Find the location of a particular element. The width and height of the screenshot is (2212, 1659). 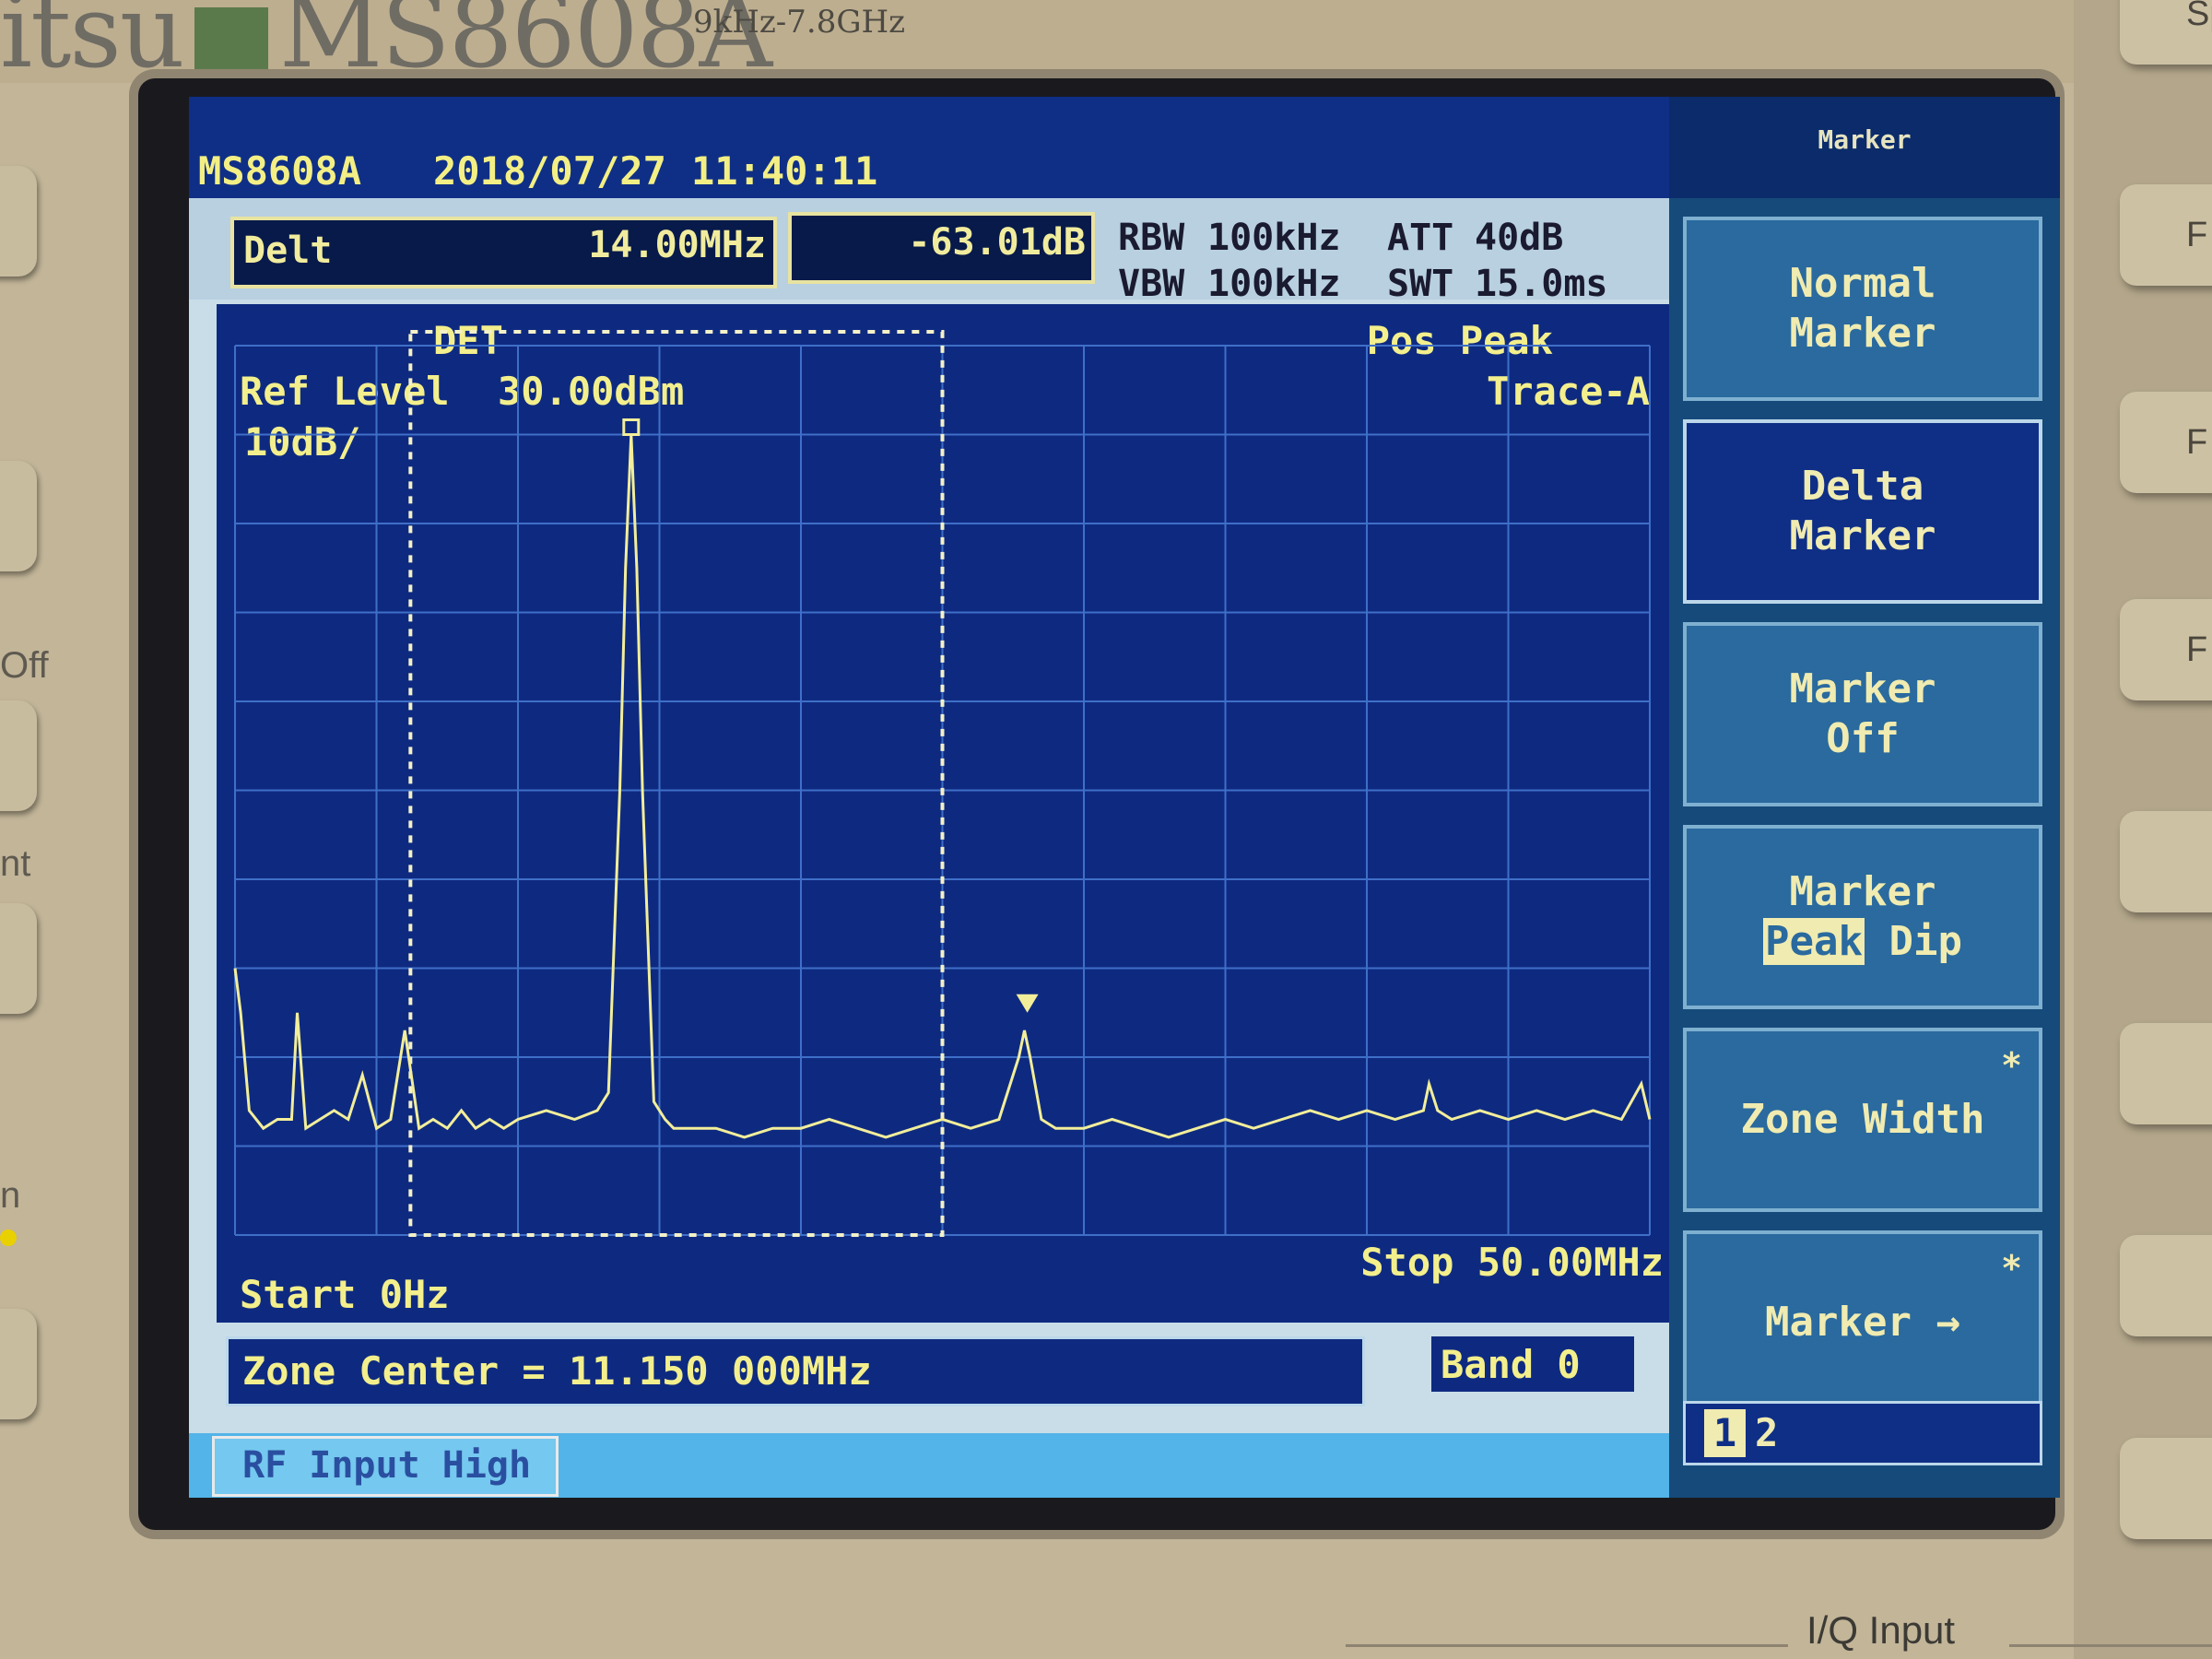

left-label-nt: nt is located at coordinates (15, 863).